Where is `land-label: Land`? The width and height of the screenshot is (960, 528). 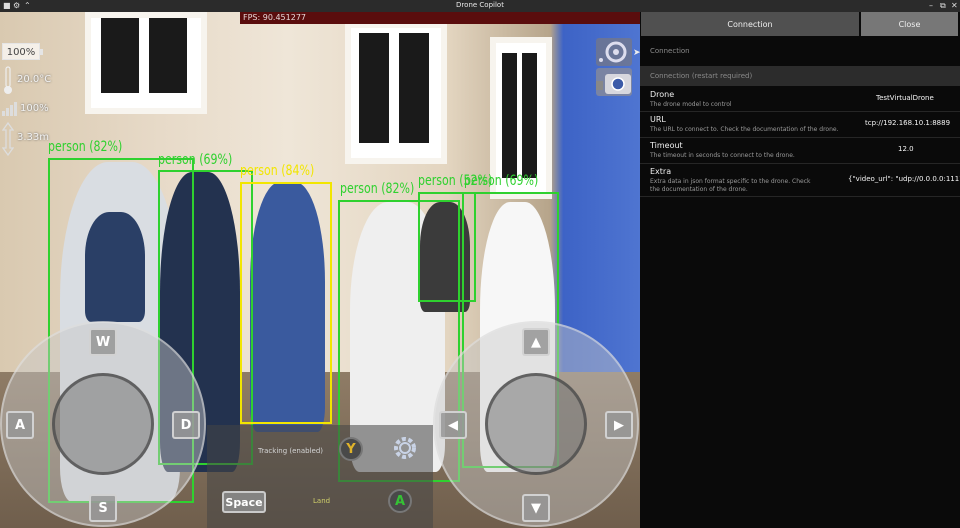 land-label: Land is located at coordinates (322, 501).